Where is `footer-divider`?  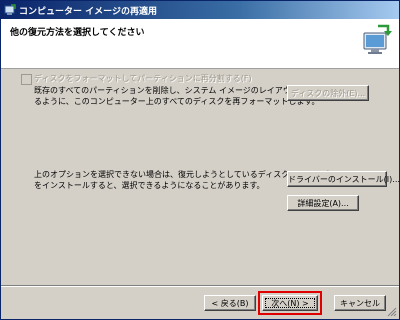
footer-divider is located at coordinates (200, 286).